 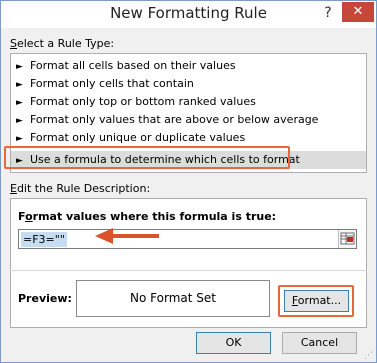 What do you see at coordinates (188, 138) in the screenshot?
I see `rule-type-item: ► Format only unique or duplicate values` at bounding box center [188, 138].